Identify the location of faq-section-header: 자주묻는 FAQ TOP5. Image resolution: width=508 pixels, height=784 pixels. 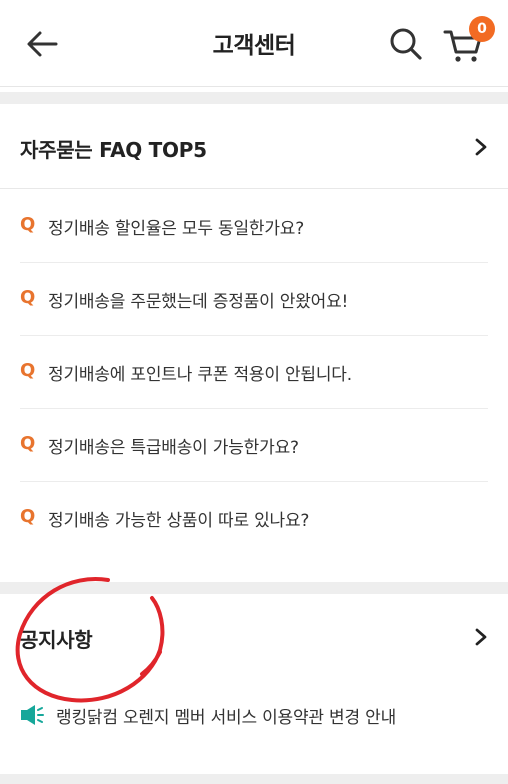
(254, 146).